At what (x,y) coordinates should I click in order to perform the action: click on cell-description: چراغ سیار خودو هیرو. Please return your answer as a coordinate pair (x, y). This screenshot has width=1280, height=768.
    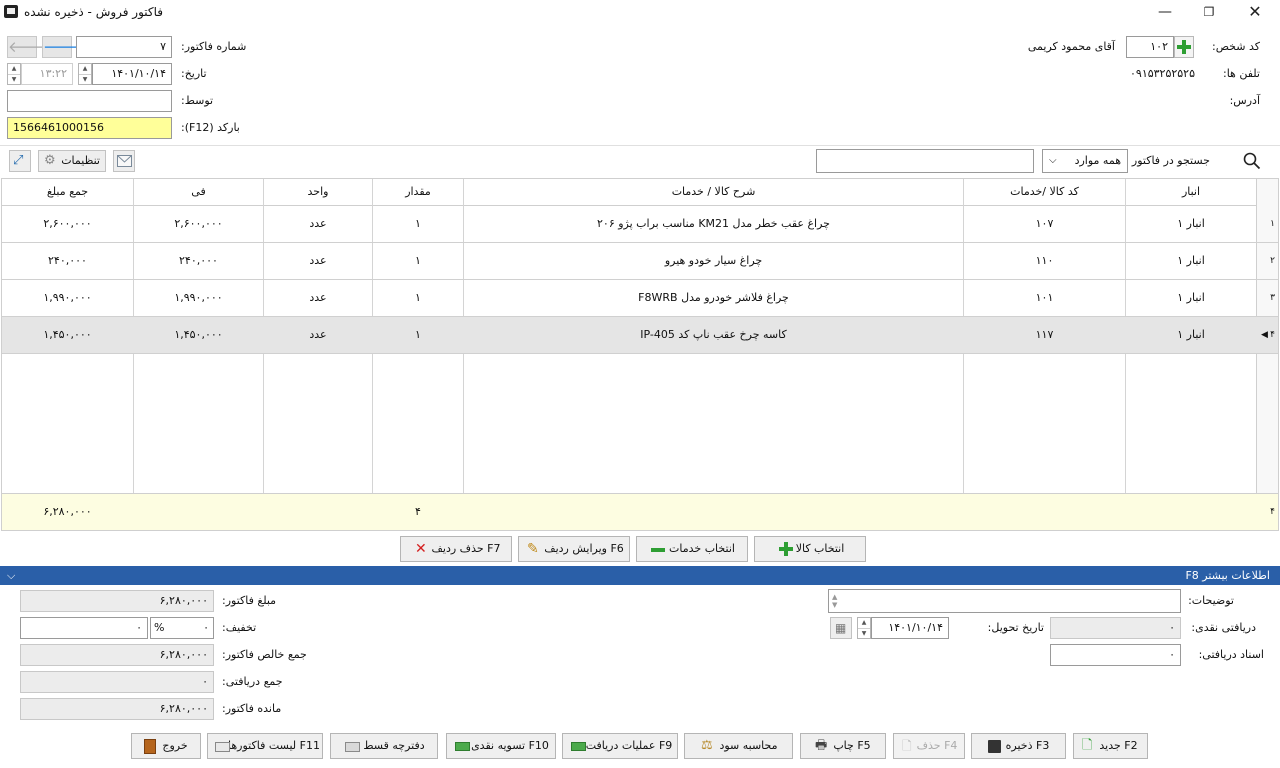
    Looking at the image, I should click on (713, 260).